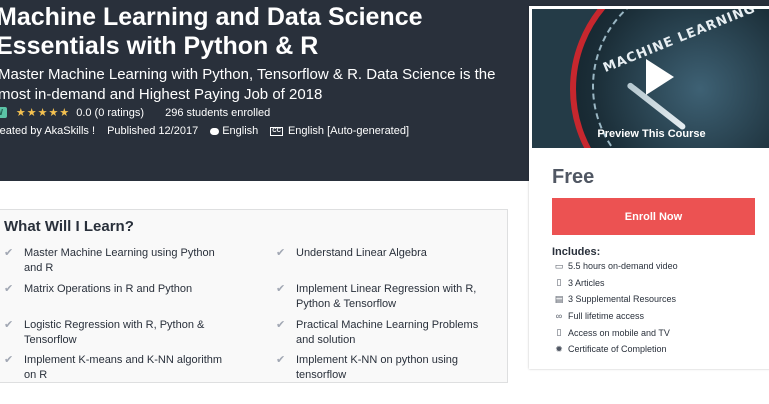 The image size is (769, 404). What do you see at coordinates (110, 113) in the screenshot?
I see `rating-count: 0.0 (0 ratings)` at bounding box center [110, 113].